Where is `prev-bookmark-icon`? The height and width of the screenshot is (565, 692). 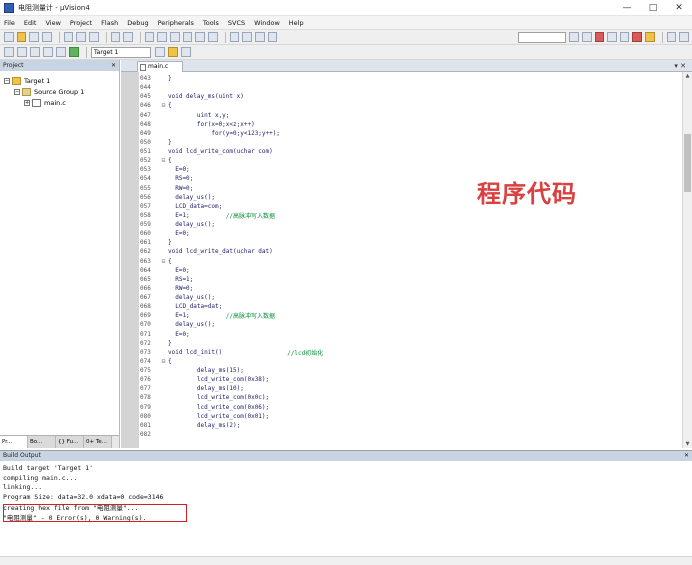 prev-bookmark-icon is located at coordinates (187, 37).